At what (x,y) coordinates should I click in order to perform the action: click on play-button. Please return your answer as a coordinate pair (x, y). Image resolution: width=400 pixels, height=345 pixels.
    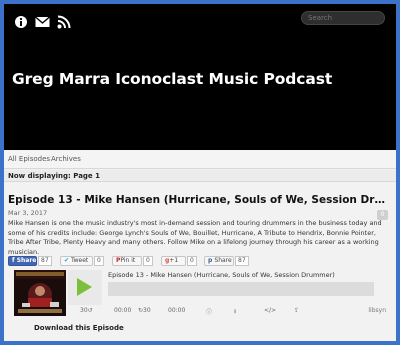
    Looking at the image, I should click on (84, 287).